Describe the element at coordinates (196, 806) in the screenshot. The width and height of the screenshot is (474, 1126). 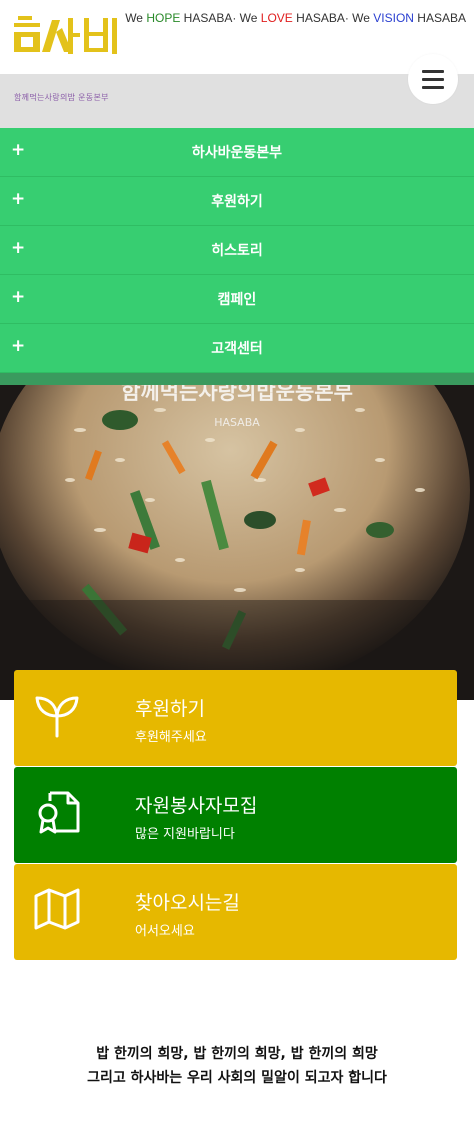
I see `card-title: 자원봉사자모집` at that location.